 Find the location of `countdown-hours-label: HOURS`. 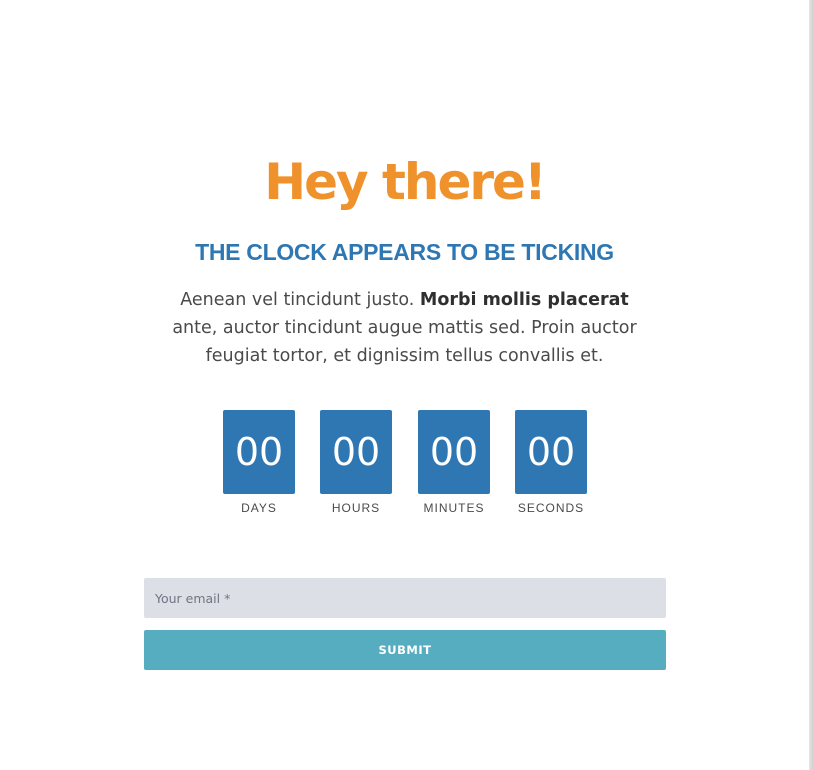

countdown-hours-label: HOURS is located at coordinates (356, 508).